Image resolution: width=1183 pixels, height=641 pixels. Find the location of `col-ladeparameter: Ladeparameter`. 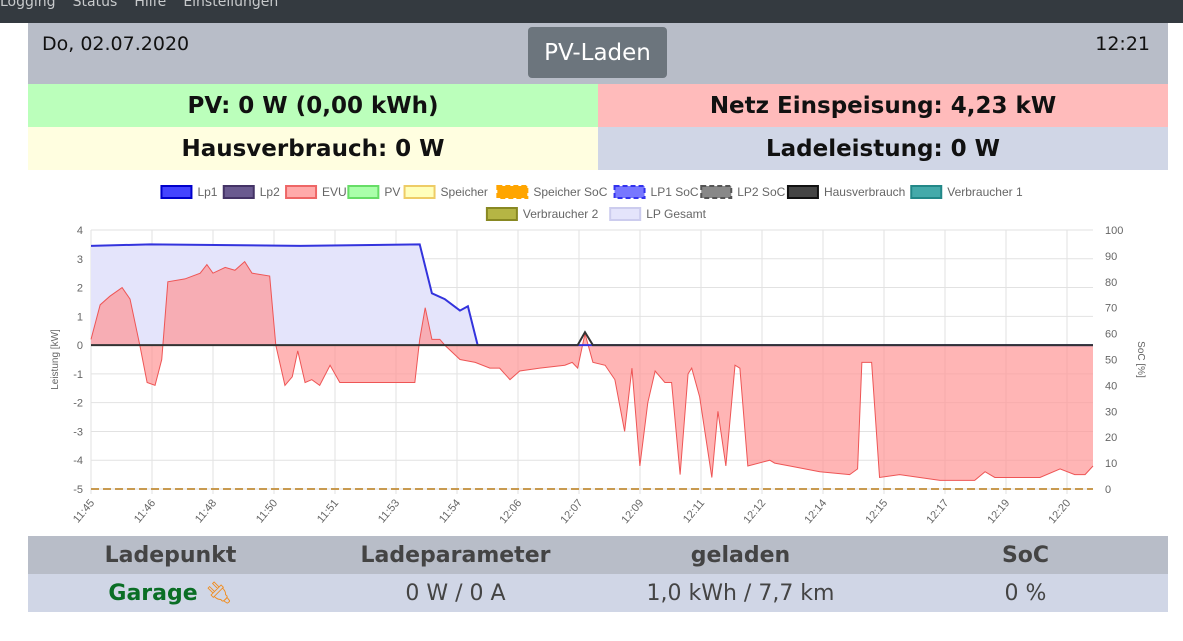

col-ladeparameter: Ladeparameter is located at coordinates (455, 555).